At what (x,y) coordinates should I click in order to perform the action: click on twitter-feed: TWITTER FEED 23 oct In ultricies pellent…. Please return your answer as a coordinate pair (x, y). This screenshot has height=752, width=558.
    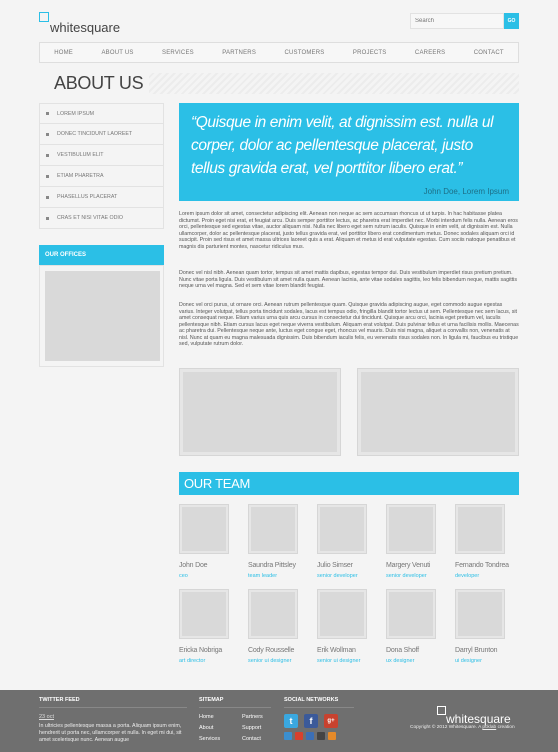
    Looking at the image, I should click on (113, 720).